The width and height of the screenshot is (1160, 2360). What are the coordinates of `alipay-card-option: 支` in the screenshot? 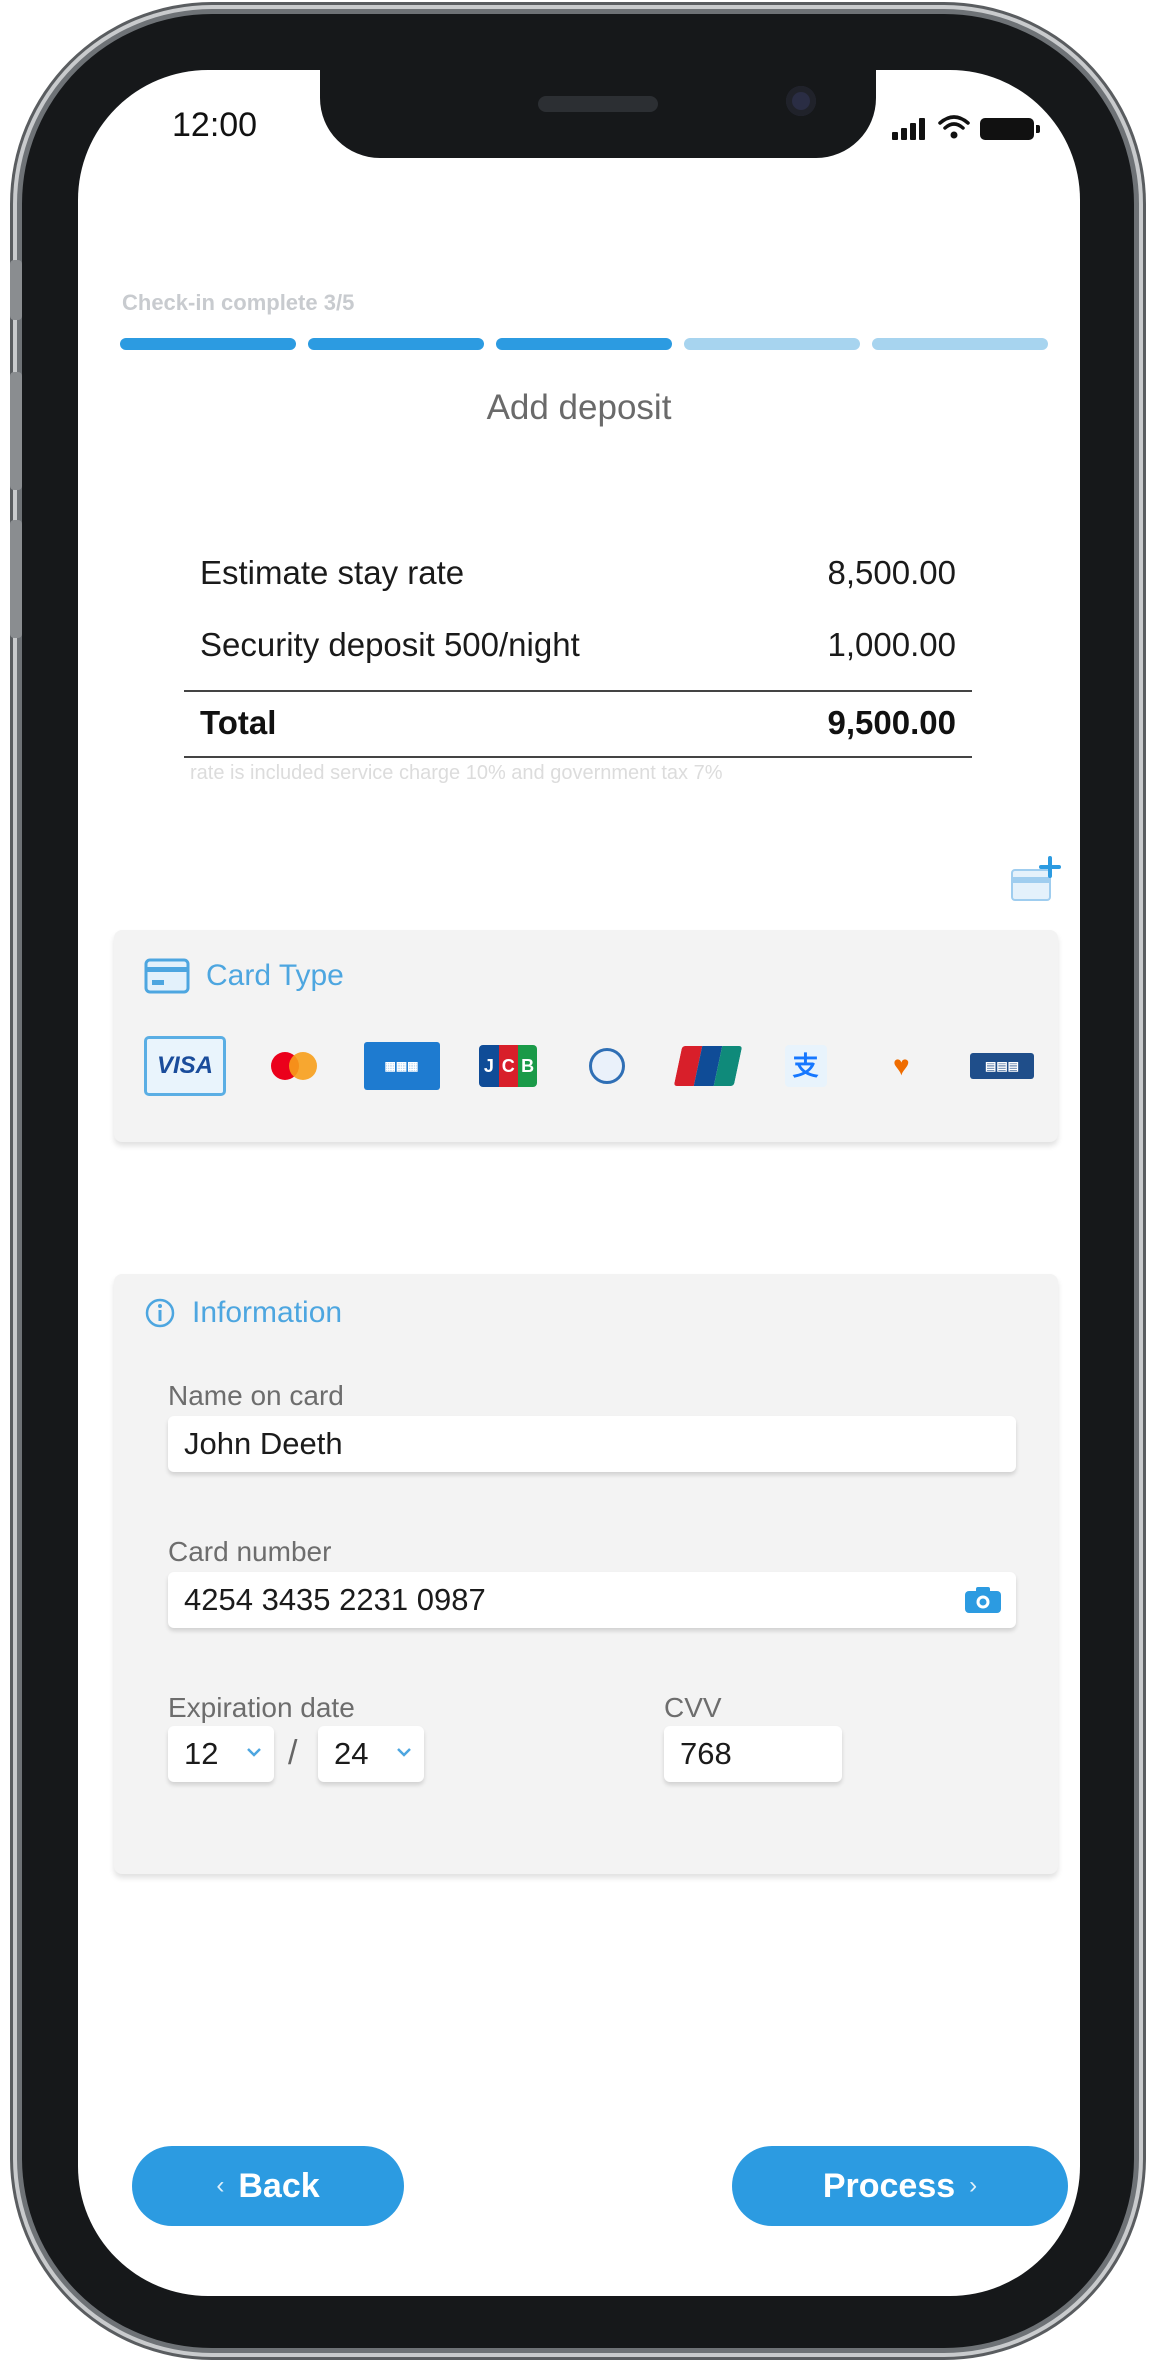 It's located at (806, 1066).